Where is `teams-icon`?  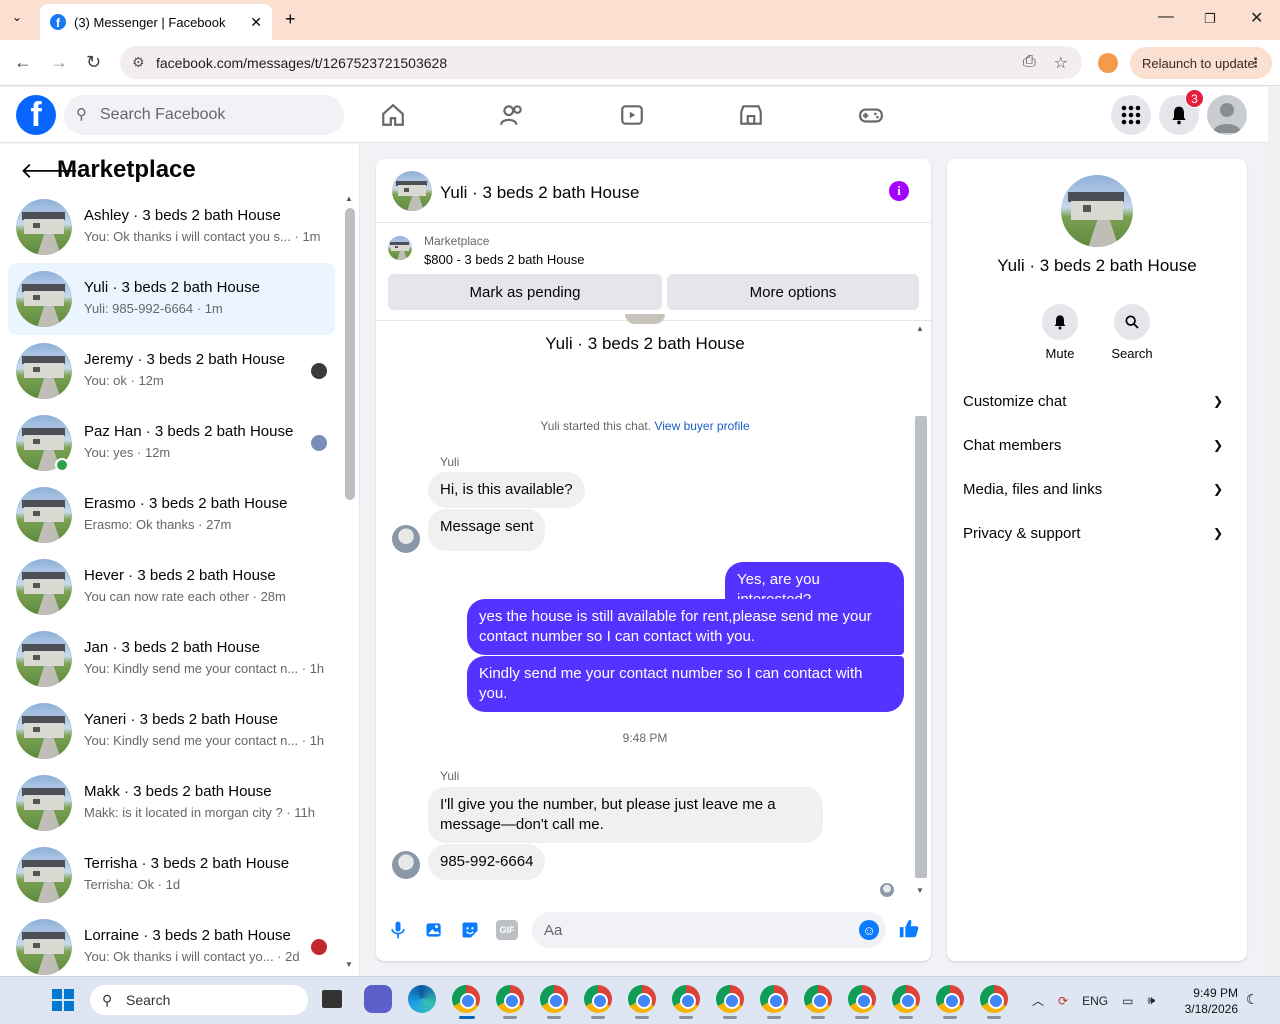 teams-icon is located at coordinates (378, 999).